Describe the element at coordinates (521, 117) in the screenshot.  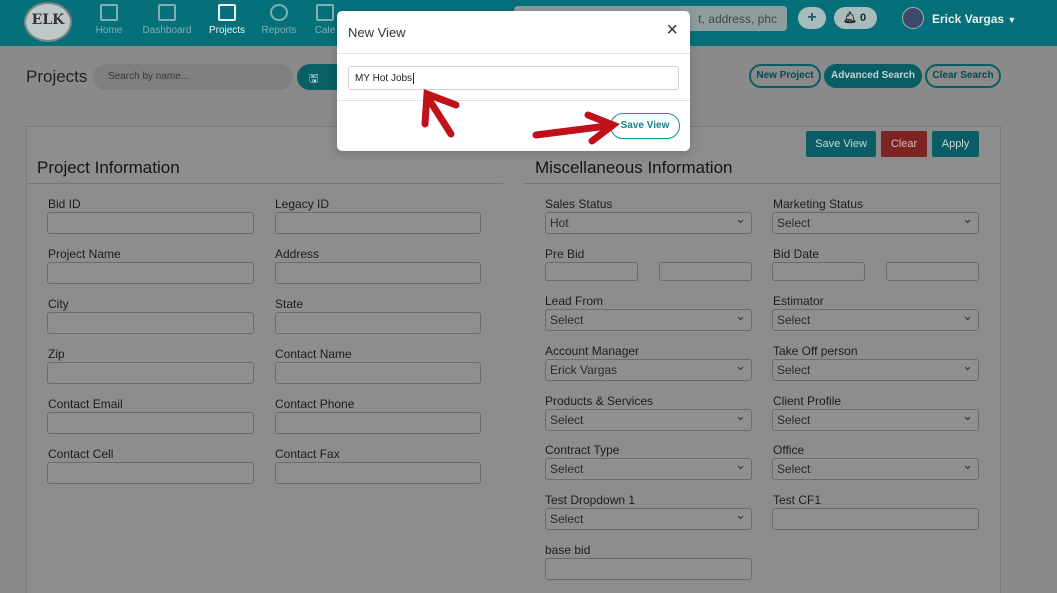
I see `annotation-arrows` at that location.